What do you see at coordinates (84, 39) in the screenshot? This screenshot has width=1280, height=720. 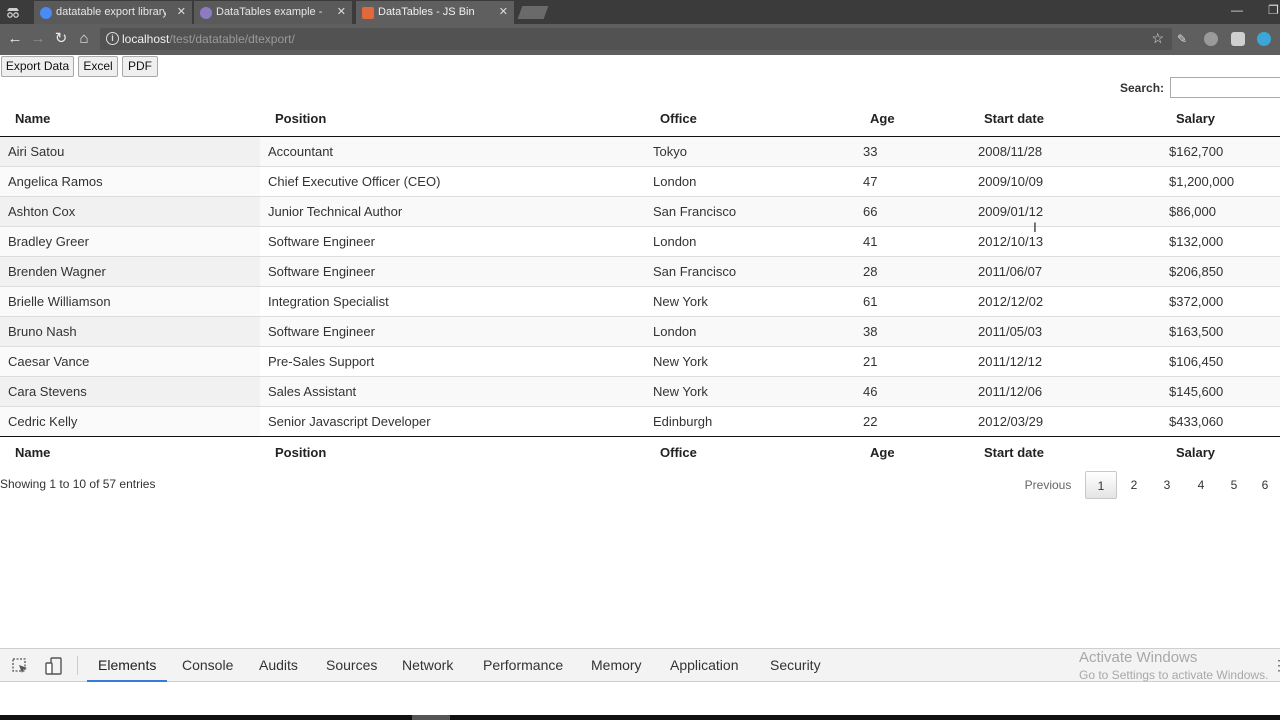 I see `home-icon: ⌂` at bounding box center [84, 39].